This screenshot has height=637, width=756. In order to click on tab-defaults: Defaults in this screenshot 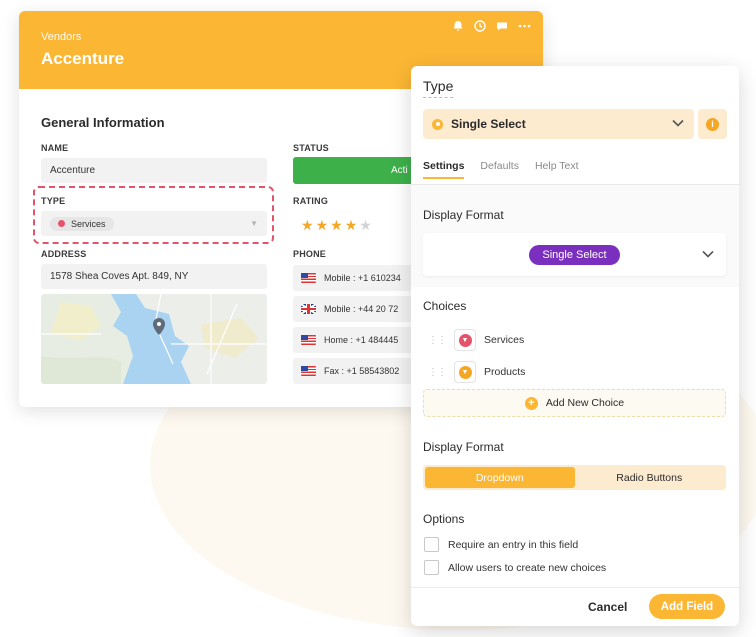, I will do `click(499, 169)`.